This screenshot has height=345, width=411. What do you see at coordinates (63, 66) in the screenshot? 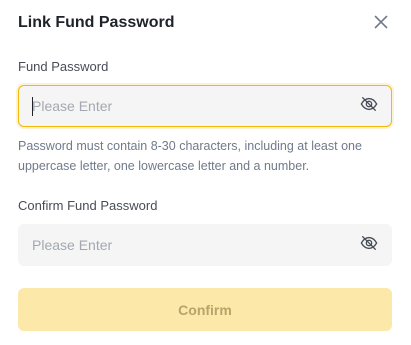
I see `fund-password-label: Fund Password` at bounding box center [63, 66].